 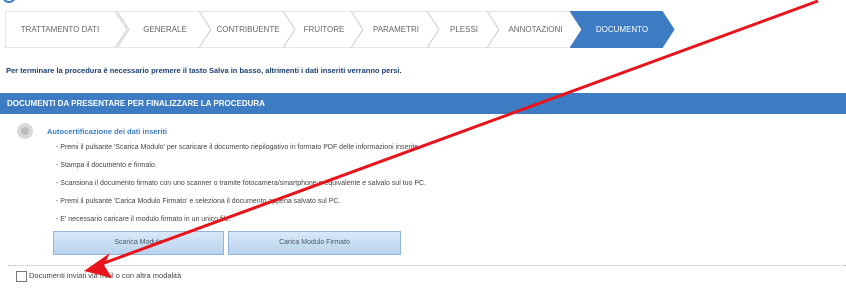 I want to click on step-label: CONTRIBUENTE, so click(x=248, y=29).